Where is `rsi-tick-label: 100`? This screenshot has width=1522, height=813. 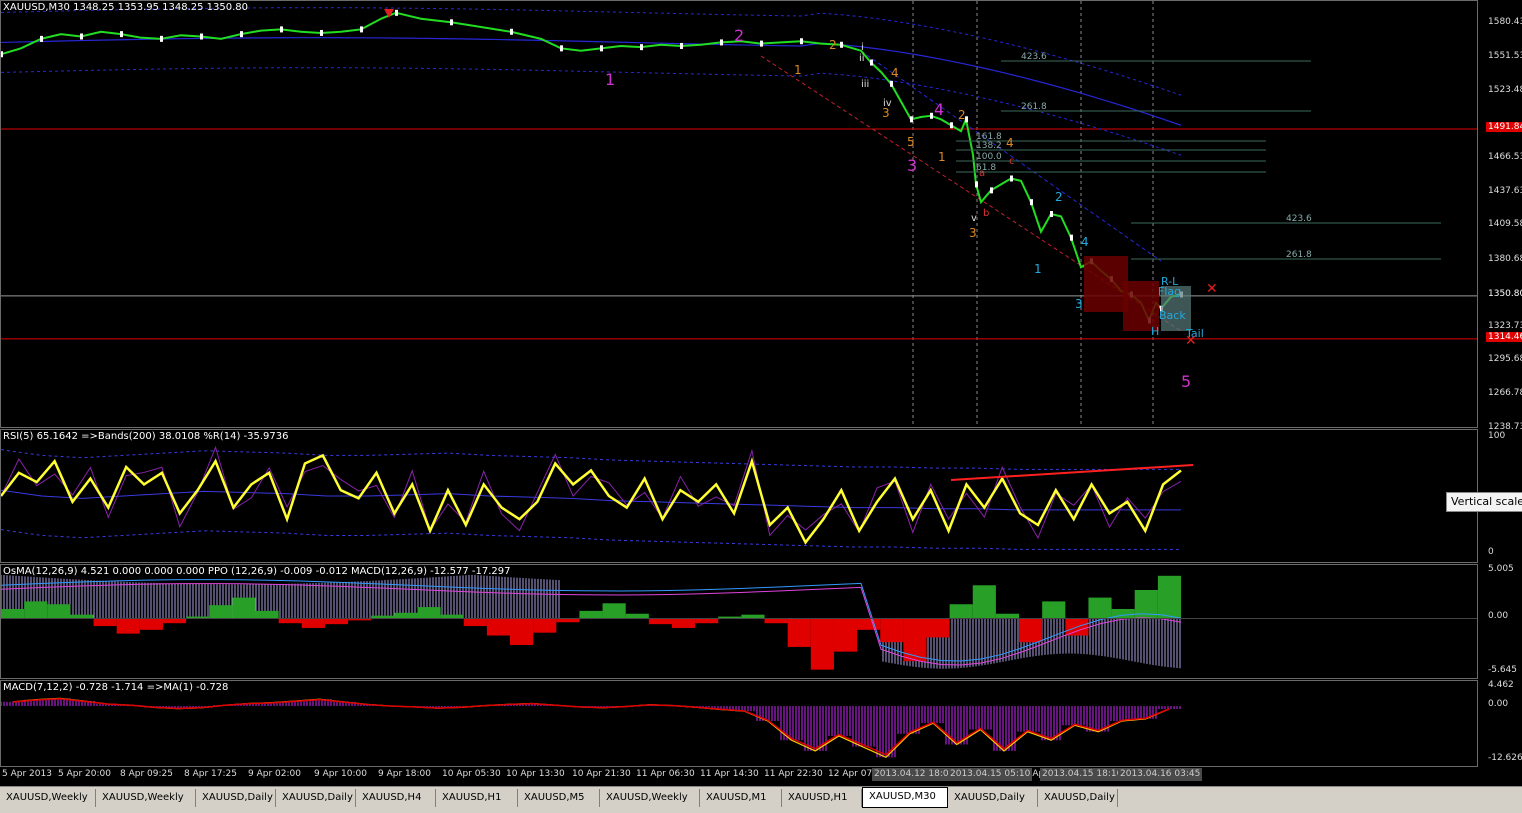 rsi-tick-label: 100 is located at coordinates (1497, 436).